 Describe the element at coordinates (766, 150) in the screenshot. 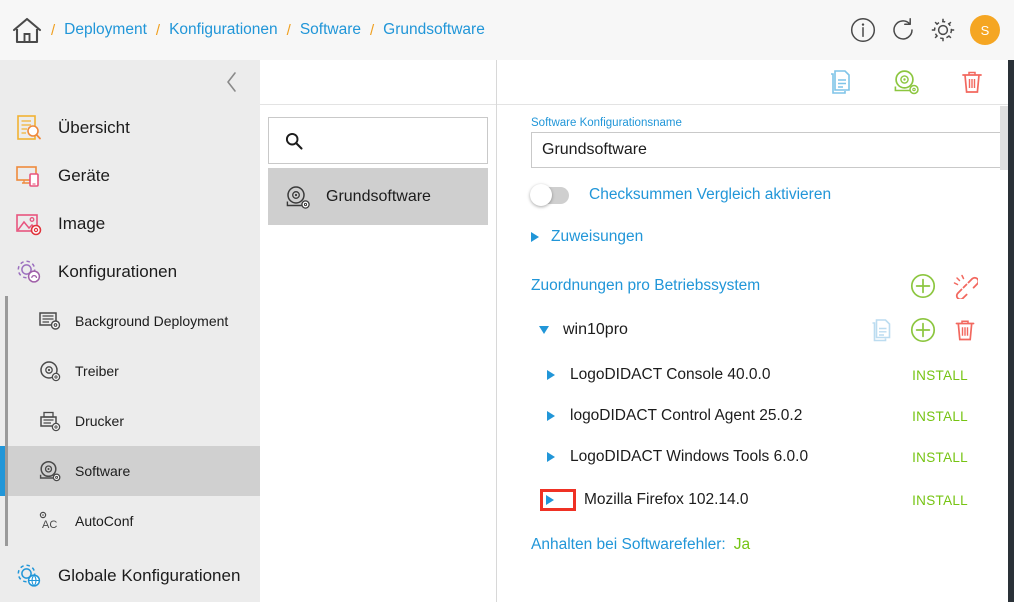

I see `configuration-name-input` at that location.